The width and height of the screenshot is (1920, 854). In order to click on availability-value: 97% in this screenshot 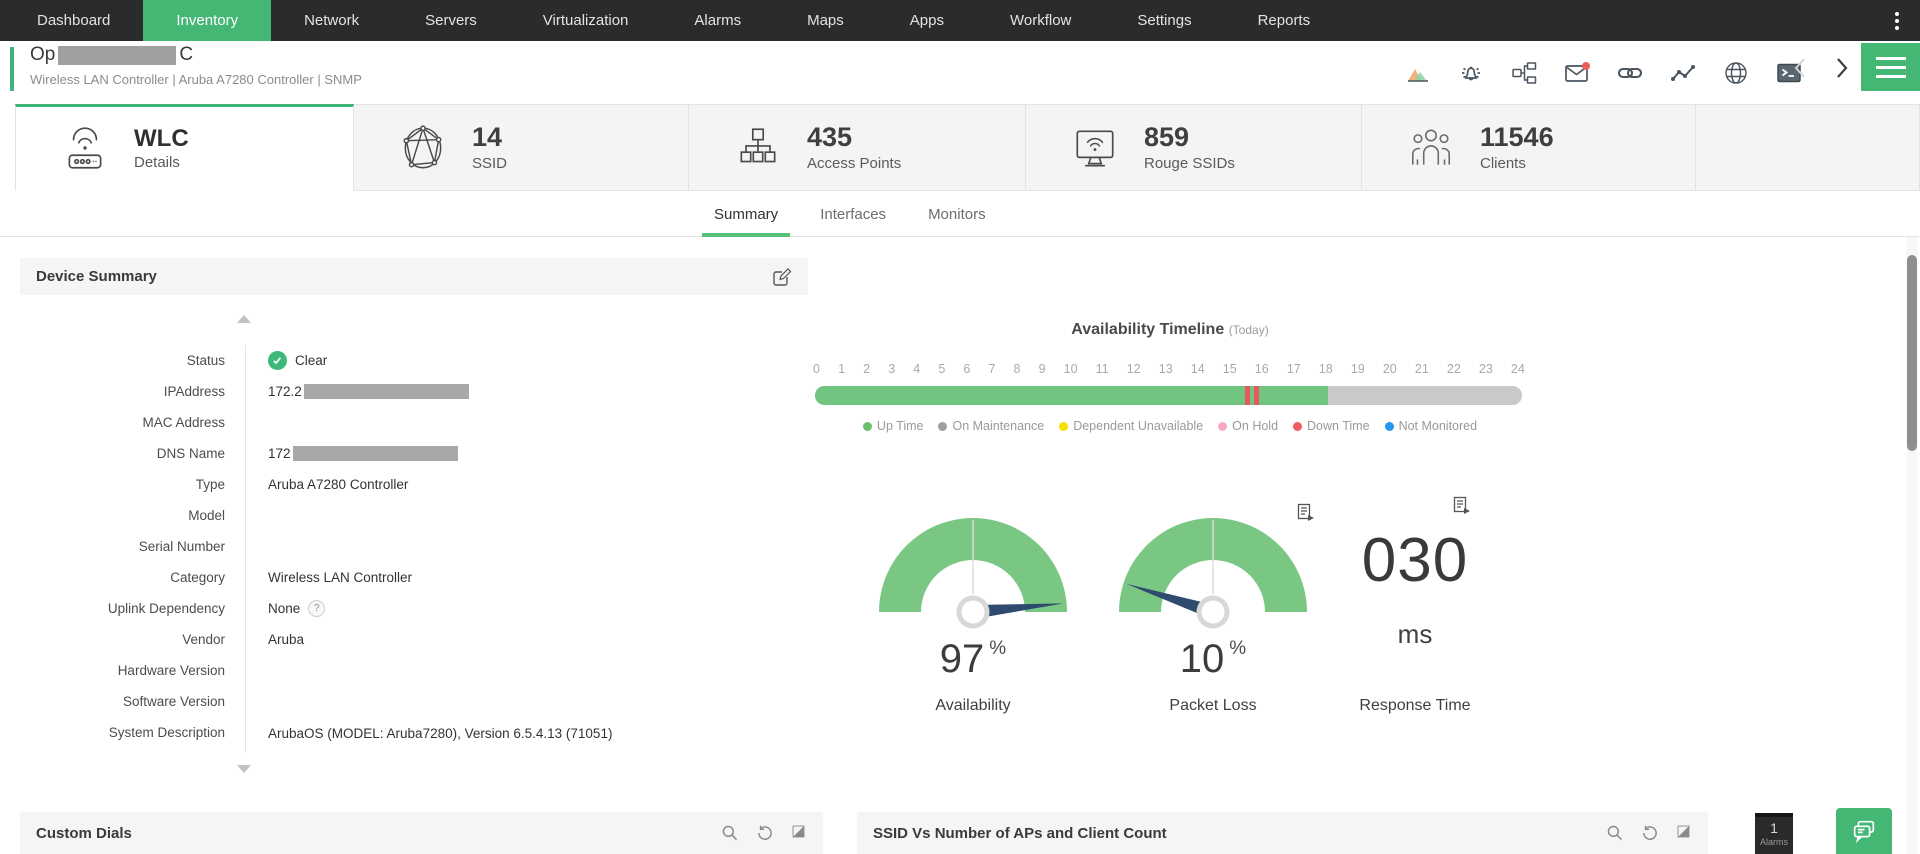, I will do `click(973, 659)`.